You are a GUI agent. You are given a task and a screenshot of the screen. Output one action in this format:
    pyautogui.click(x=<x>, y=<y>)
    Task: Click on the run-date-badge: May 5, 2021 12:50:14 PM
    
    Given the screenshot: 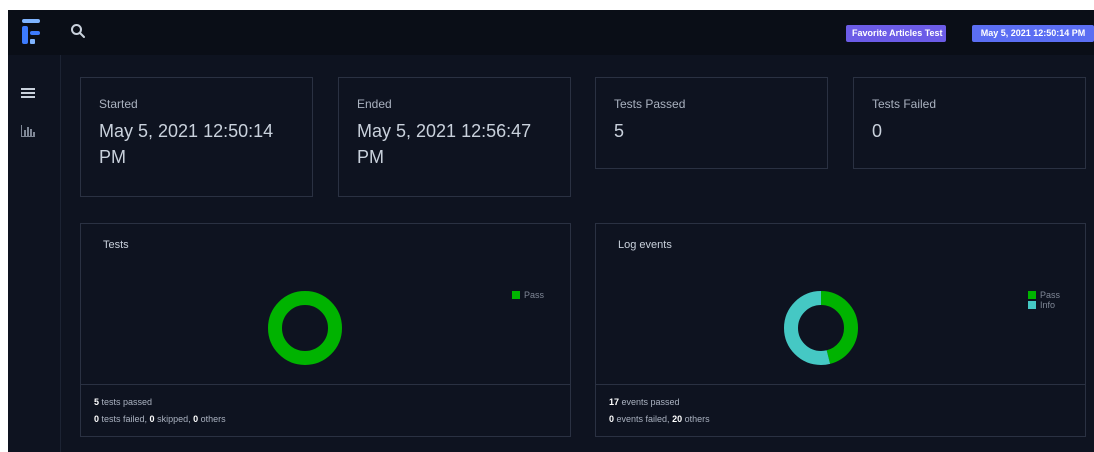 What is the action you would take?
    pyautogui.click(x=1033, y=33)
    